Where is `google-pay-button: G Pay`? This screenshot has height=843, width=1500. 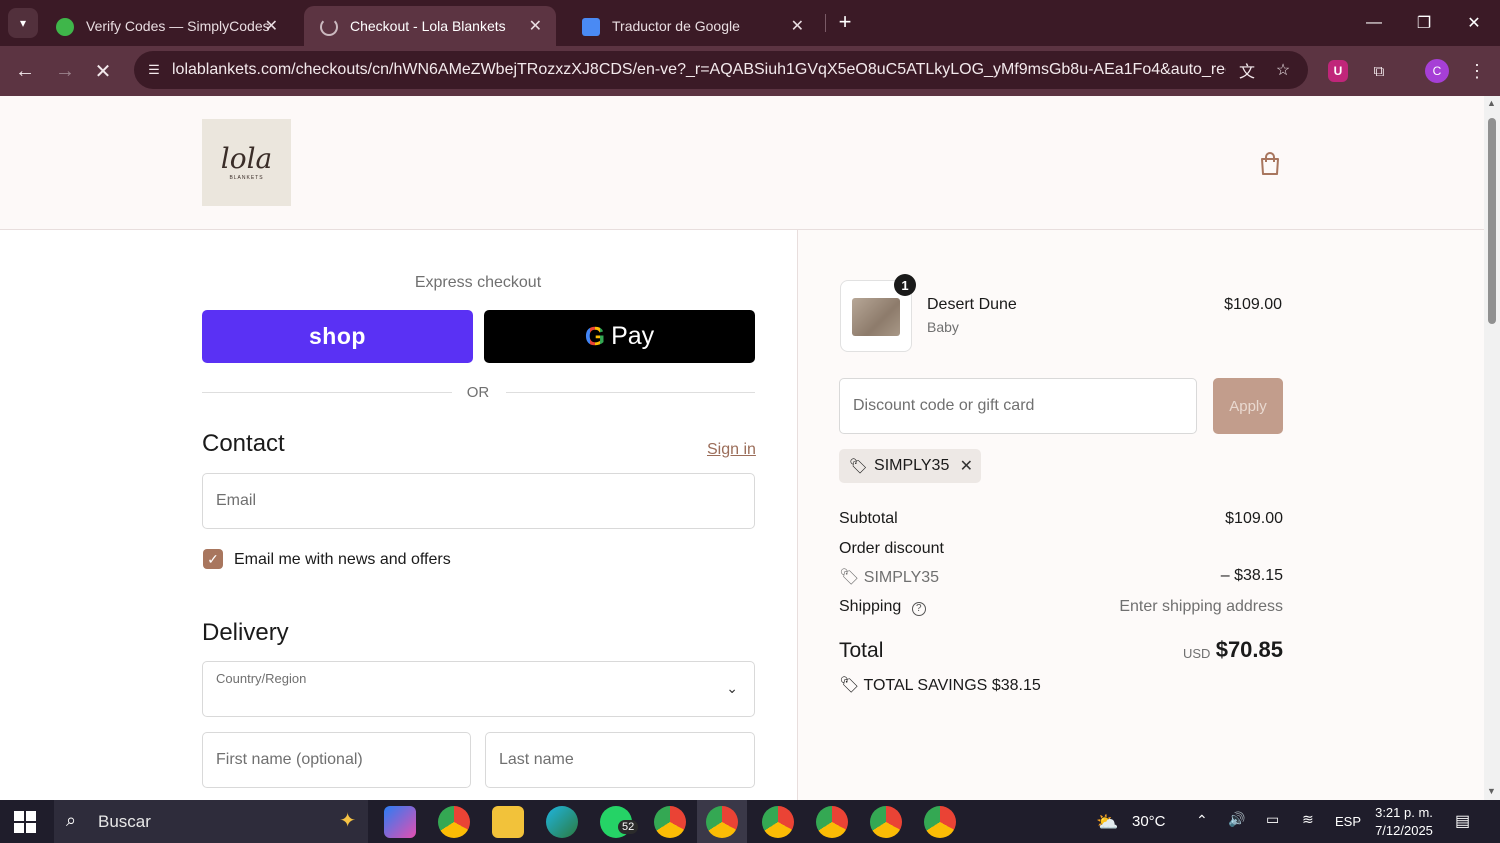 google-pay-button: G Pay is located at coordinates (619, 336).